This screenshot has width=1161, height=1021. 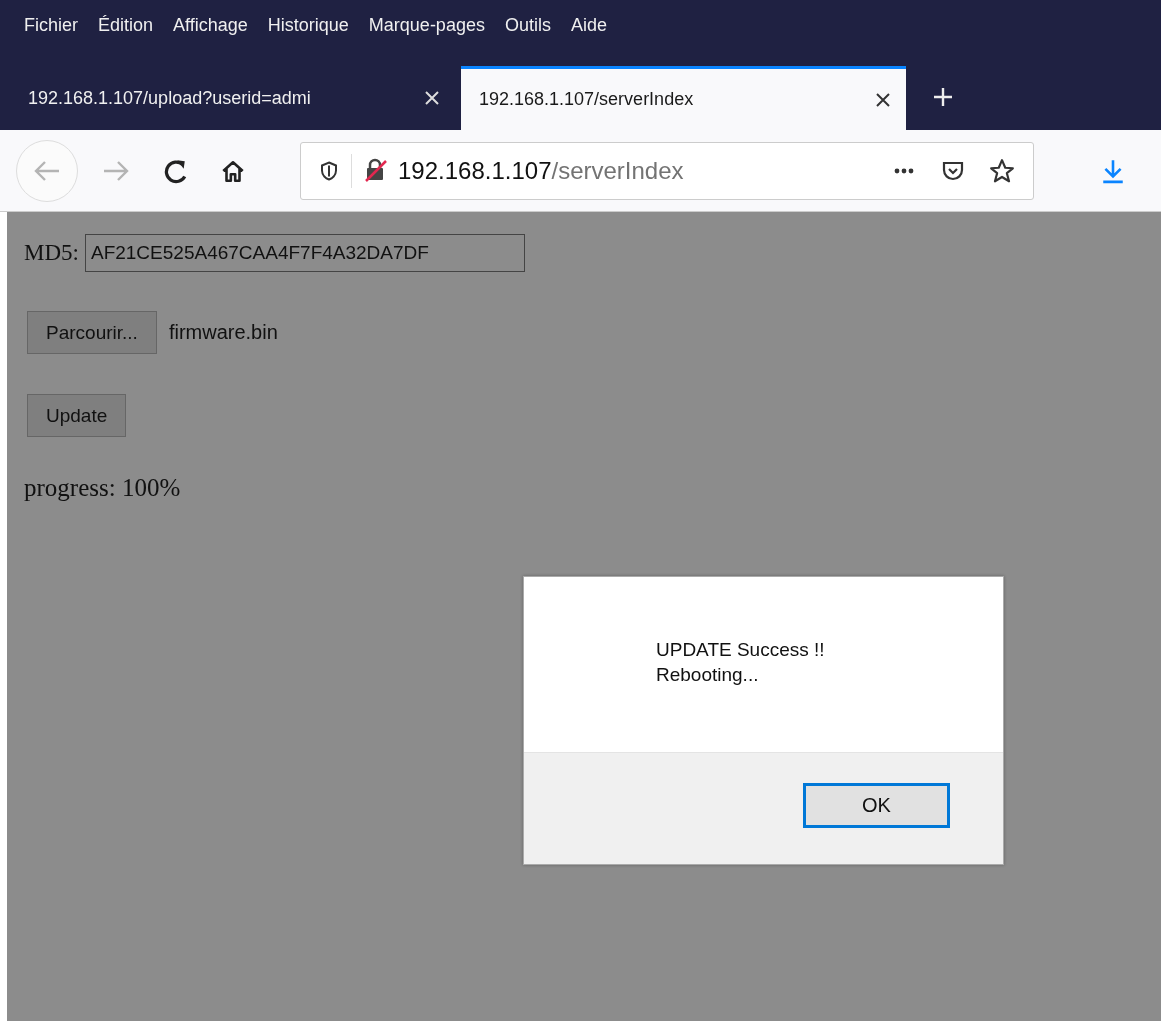 I want to click on md5-field: AF21CE525A467CAA4F7F4A32DA7DF, so click(x=304, y=253).